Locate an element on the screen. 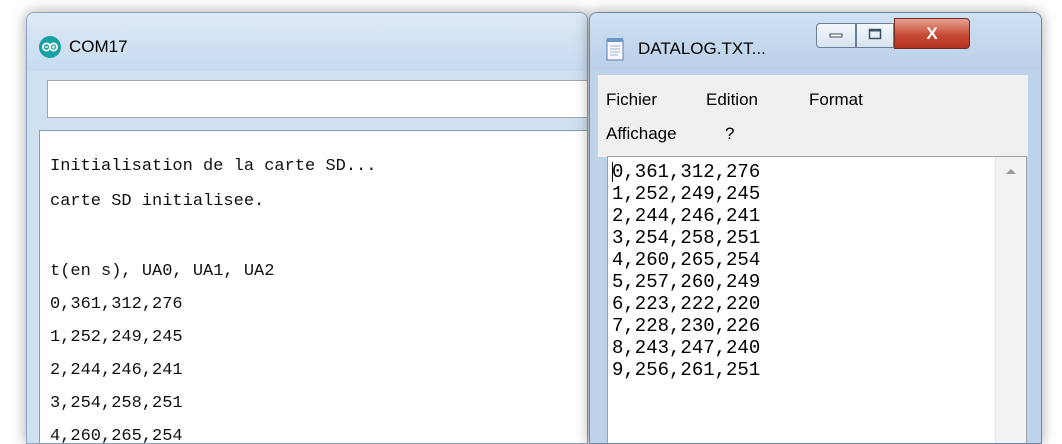  serial-output-line: t(en s), UA0, UA1, UA2 is located at coordinates (162, 271).